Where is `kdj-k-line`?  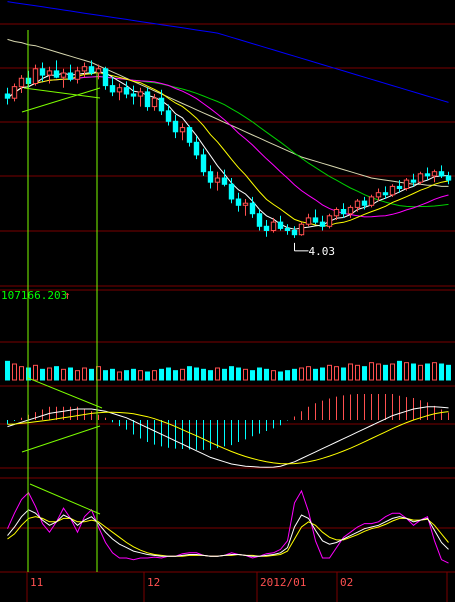 kdj-k-line is located at coordinates (228, 533).